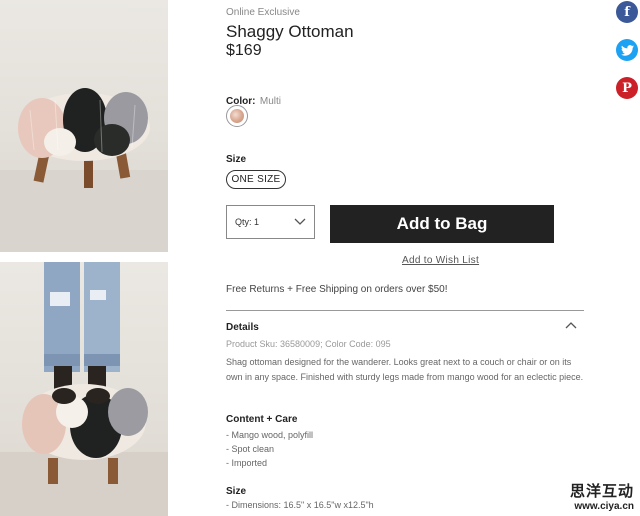  I want to click on twitter-bird-glyph, so click(627, 50).